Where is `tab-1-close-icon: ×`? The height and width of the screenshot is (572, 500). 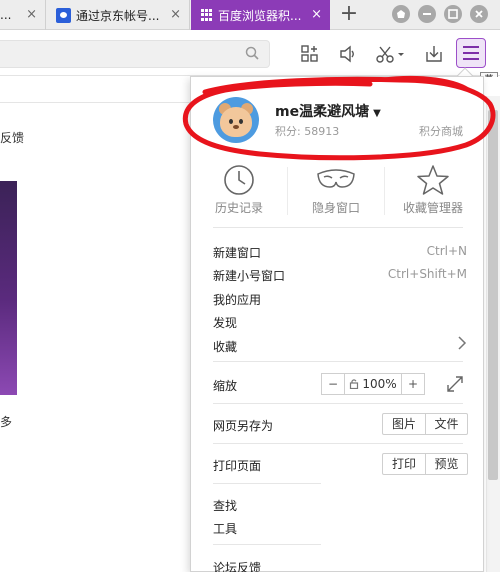 tab-1-close-icon: × is located at coordinates (31, 14).